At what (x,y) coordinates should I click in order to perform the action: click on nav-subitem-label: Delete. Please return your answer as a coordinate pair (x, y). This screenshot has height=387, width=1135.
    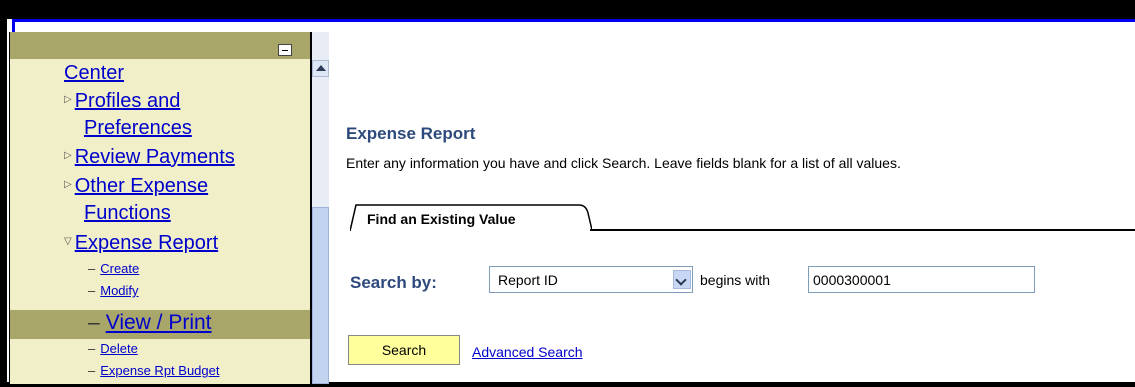
    Looking at the image, I should click on (119, 348).